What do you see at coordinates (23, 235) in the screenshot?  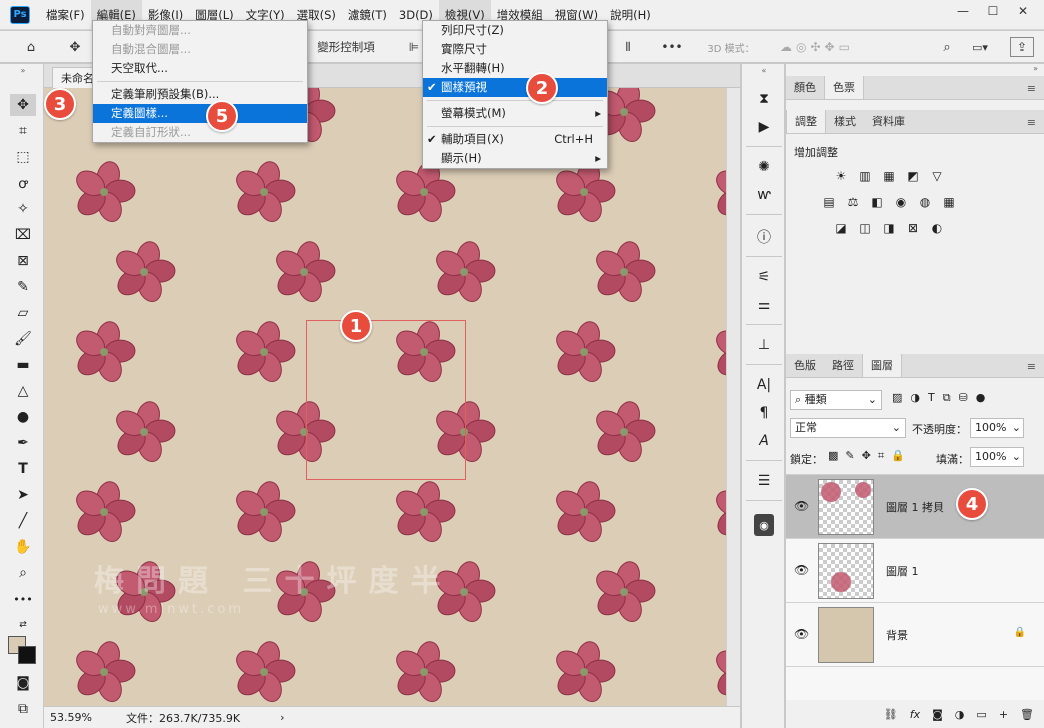 I see `frame-tool-icon: ⌧` at bounding box center [23, 235].